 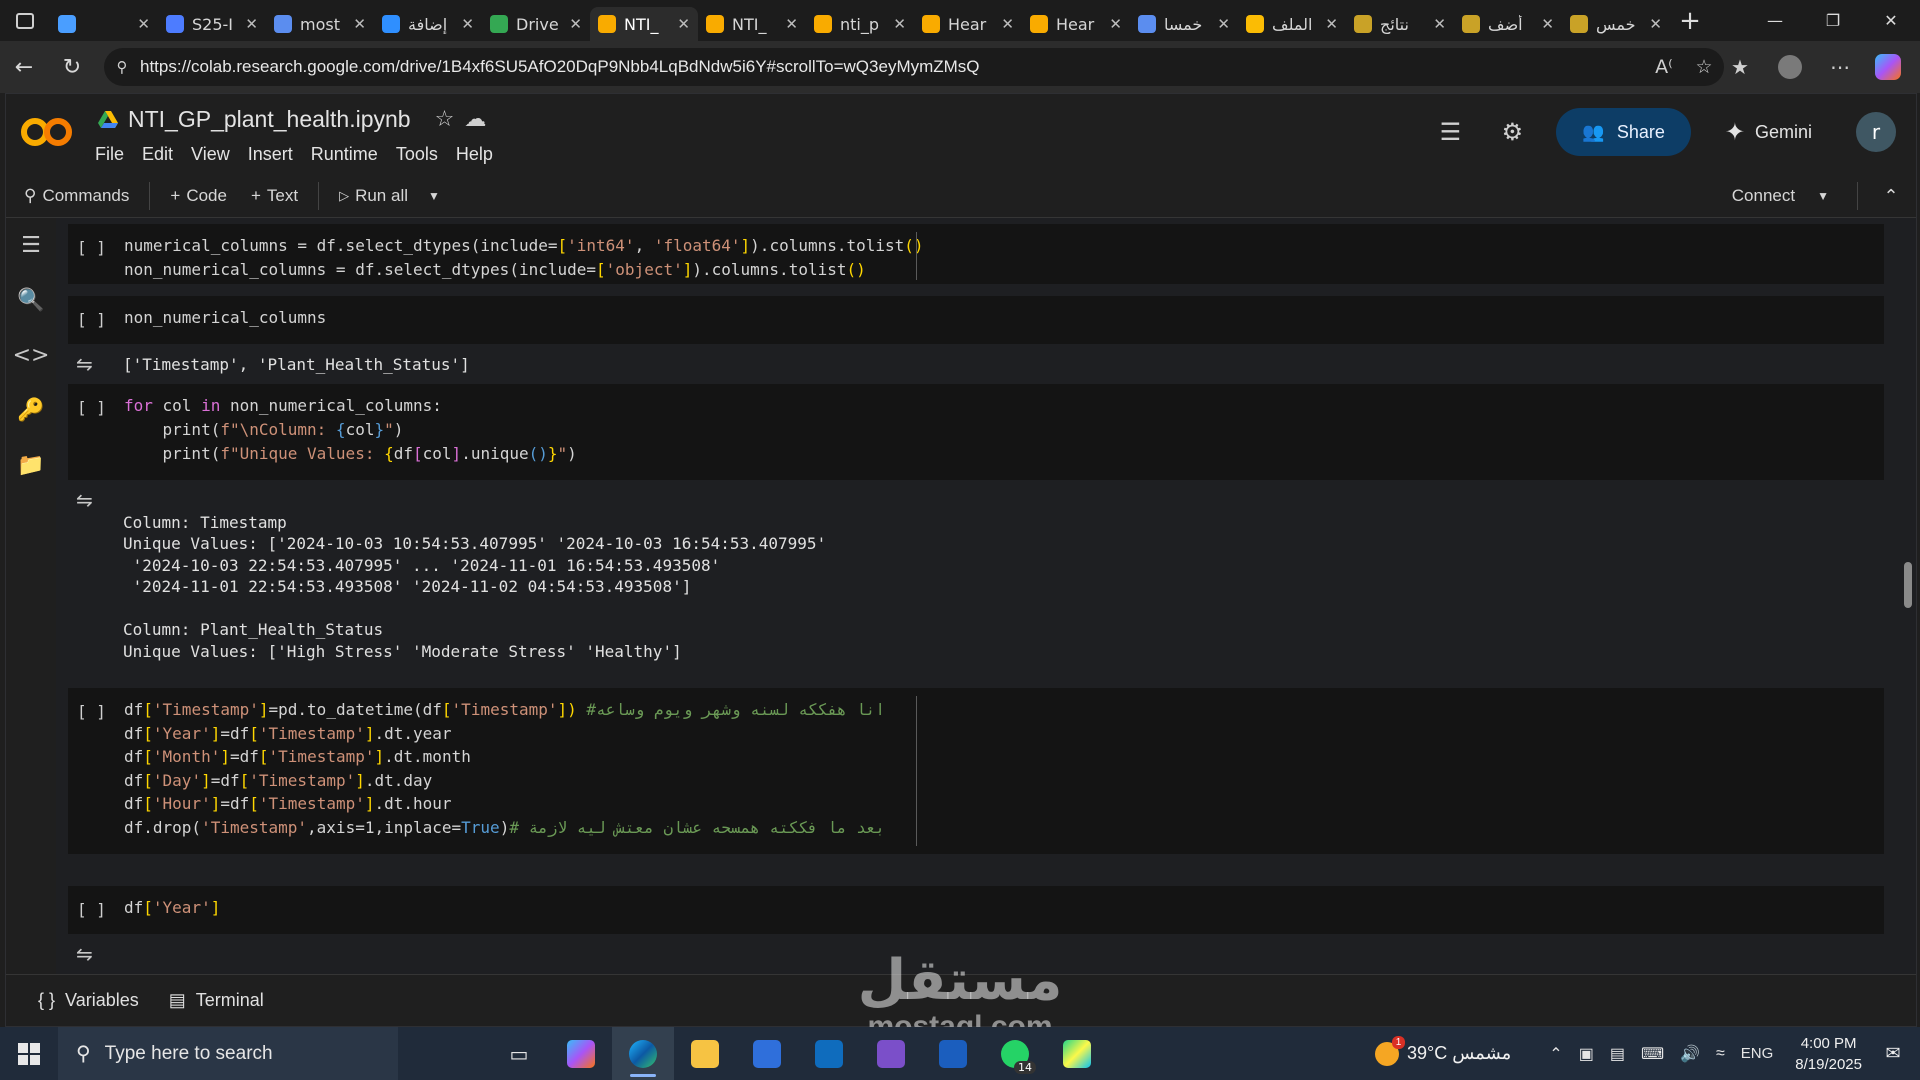 I want to click on find-replace-icon: 🔍, so click(x=31, y=300).